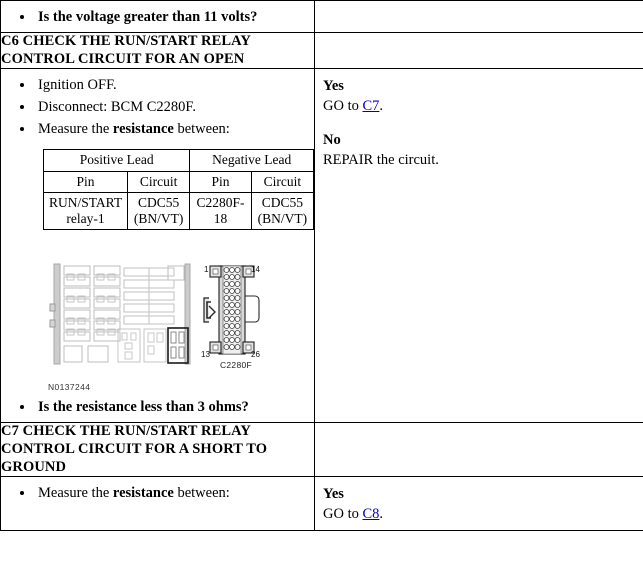 Image resolution: width=643 pixels, height=576 pixels. I want to click on previous-step-question-list: Is the voltage greater than 11 volts?, so click(157, 17).